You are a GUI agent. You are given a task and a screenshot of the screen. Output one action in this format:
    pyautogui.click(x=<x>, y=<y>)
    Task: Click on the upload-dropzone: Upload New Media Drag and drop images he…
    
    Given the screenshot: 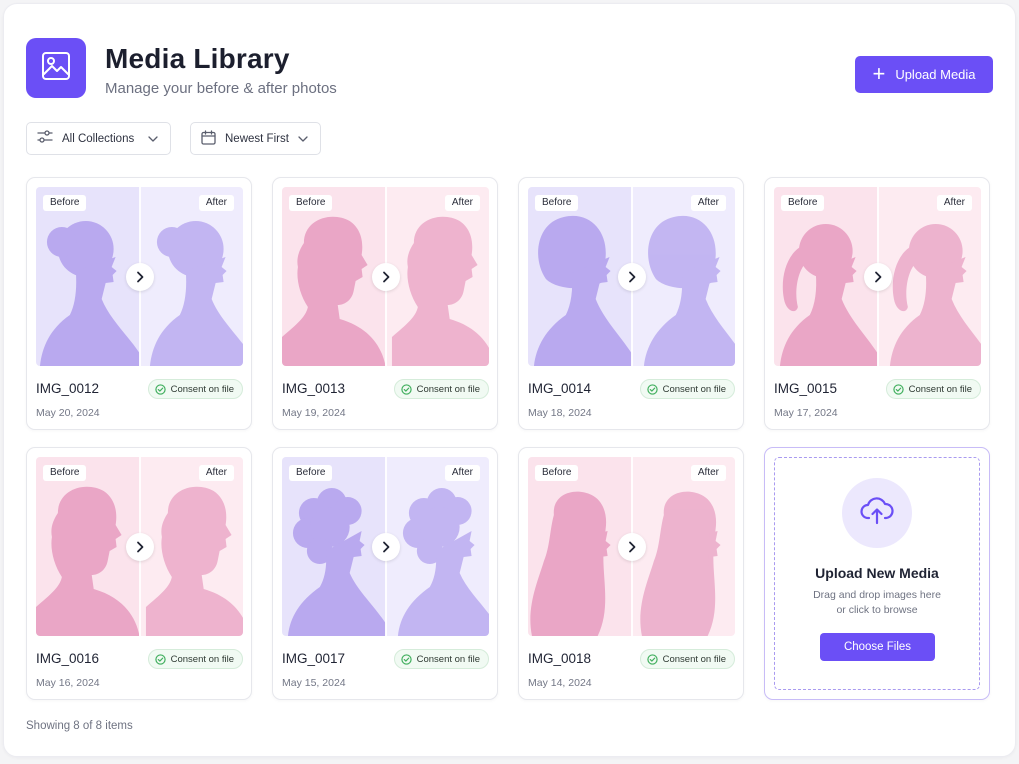 What is the action you would take?
    pyautogui.click(x=877, y=573)
    